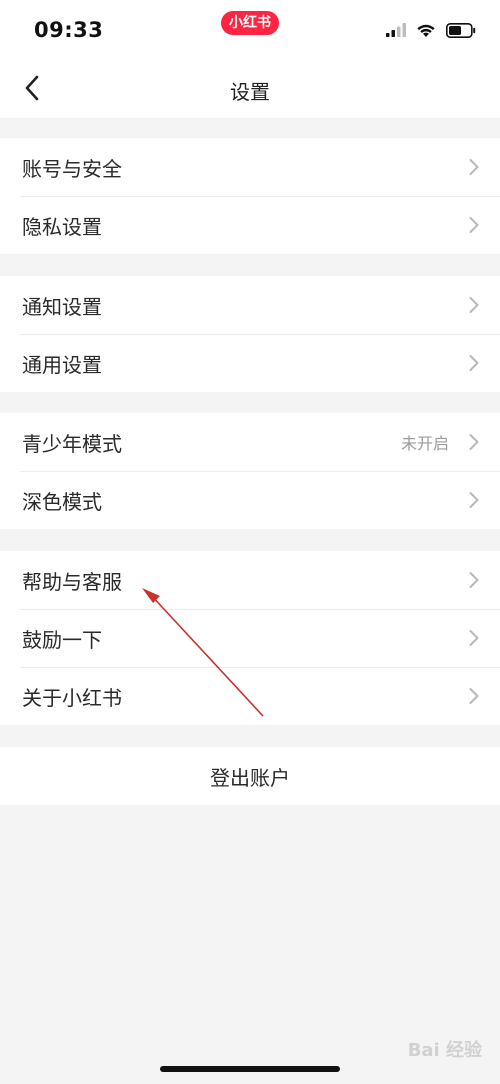  I want to click on home-indicator, so click(250, 1069).